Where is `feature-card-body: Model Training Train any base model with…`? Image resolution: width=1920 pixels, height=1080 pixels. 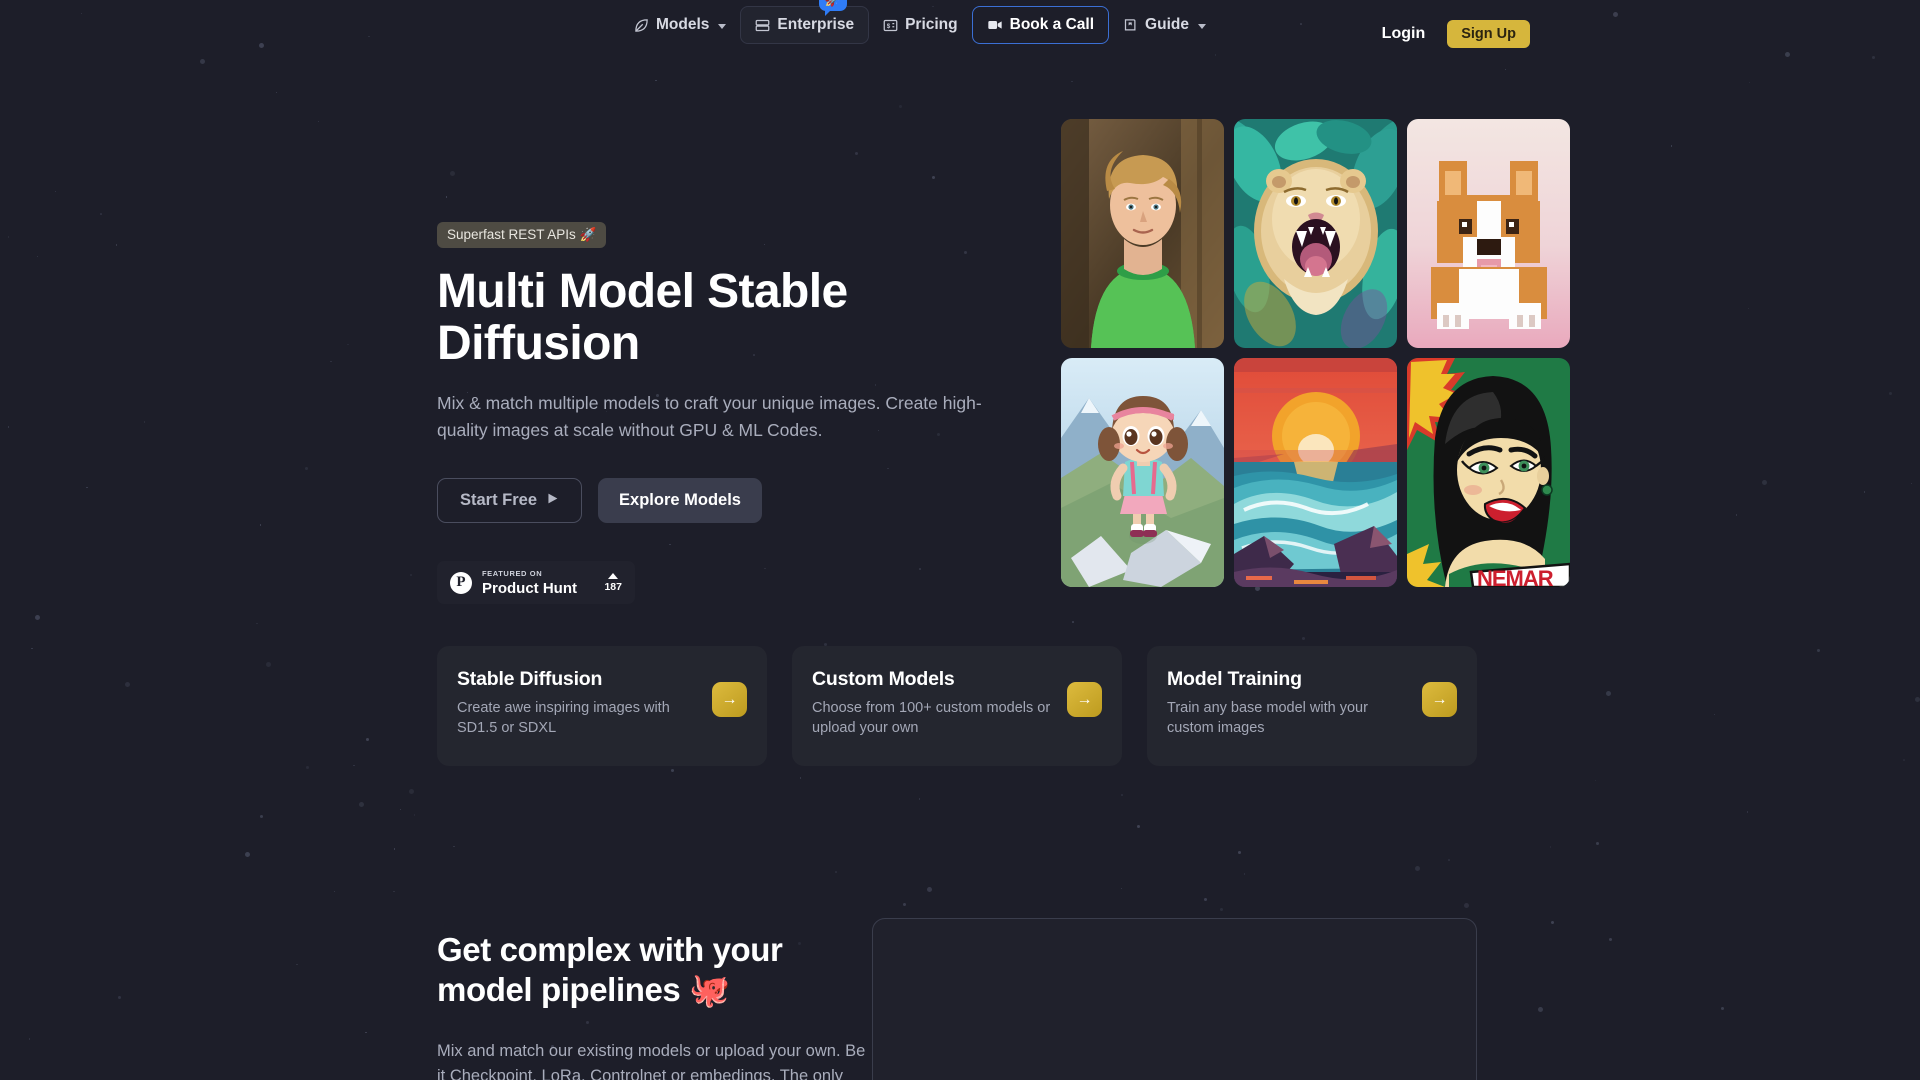
feature-card-body: Model Training Train any base model with… is located at coordinates (1290, 703).